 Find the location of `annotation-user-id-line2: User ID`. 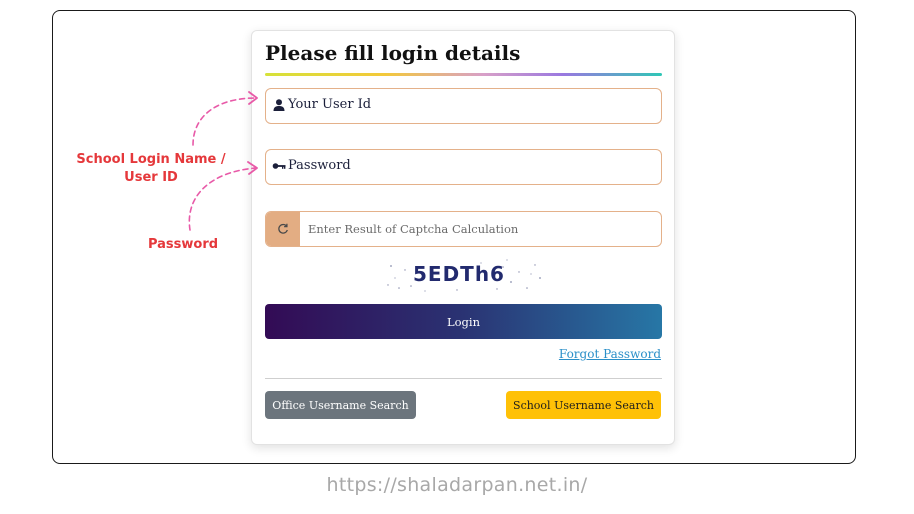

annotation-user-id-line2: User ID is located at coordinates (151, 177).